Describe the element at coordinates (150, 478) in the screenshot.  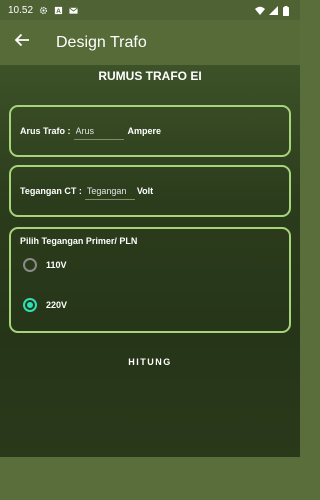
I see `bottom-band` at that location.